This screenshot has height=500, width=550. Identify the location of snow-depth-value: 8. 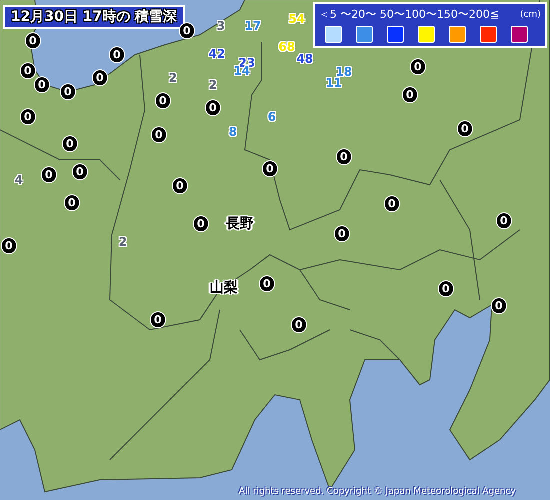
(233, 132).